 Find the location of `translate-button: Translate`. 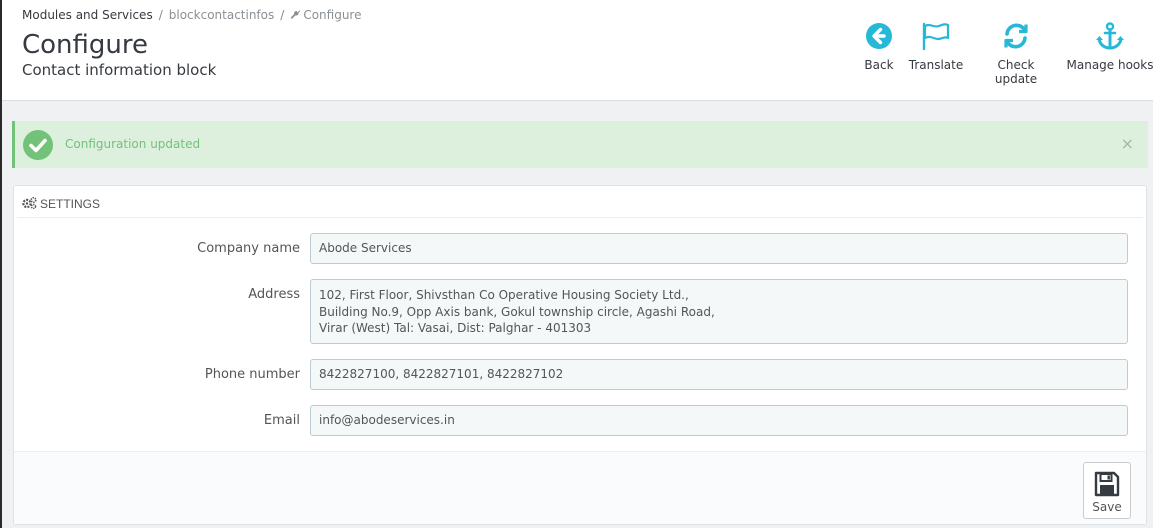

translate-button: Translate is located at coordinates (936, 47).